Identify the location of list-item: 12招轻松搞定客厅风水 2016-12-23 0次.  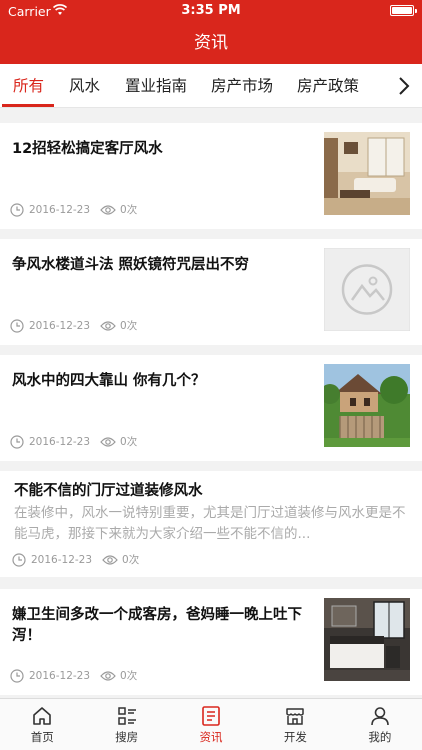
(211, 176).